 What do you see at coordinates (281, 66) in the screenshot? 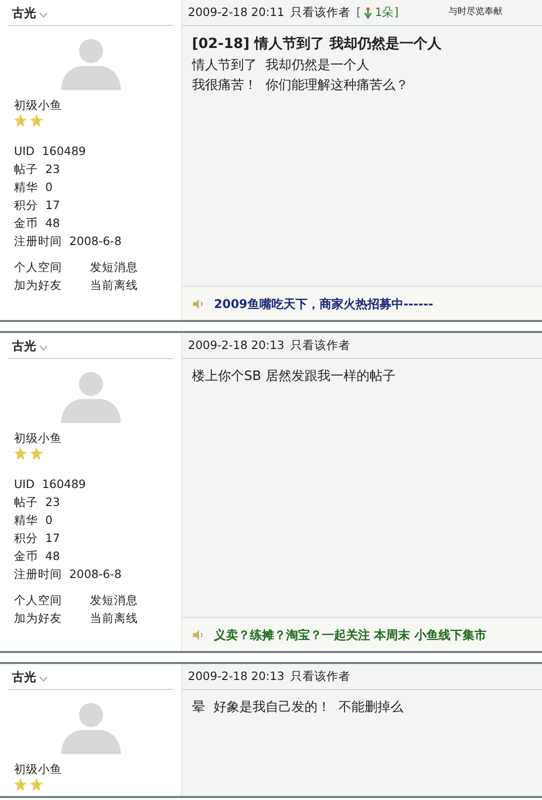
I see `post-text: 情人节到了 我却仍然是一个人` at bounding box center [281, 66].